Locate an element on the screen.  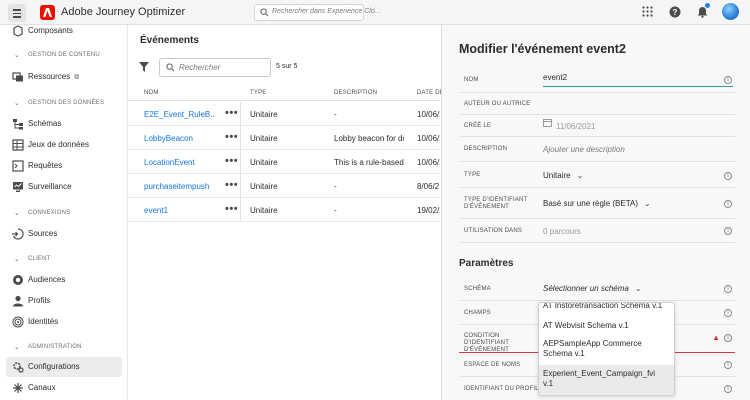
sidebar-item-ressources: Ressources ⧉ is located at coordinates (63, 77).